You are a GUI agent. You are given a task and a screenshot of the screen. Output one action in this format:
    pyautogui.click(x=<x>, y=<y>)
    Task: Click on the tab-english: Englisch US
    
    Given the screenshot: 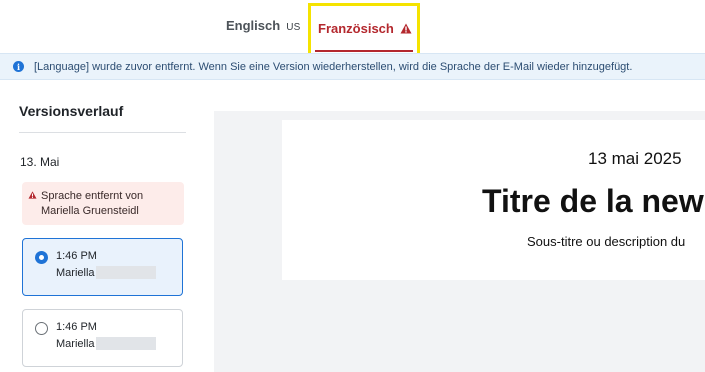 What is the action you would take?
    pyautogui.click(x=263, y=25)
    